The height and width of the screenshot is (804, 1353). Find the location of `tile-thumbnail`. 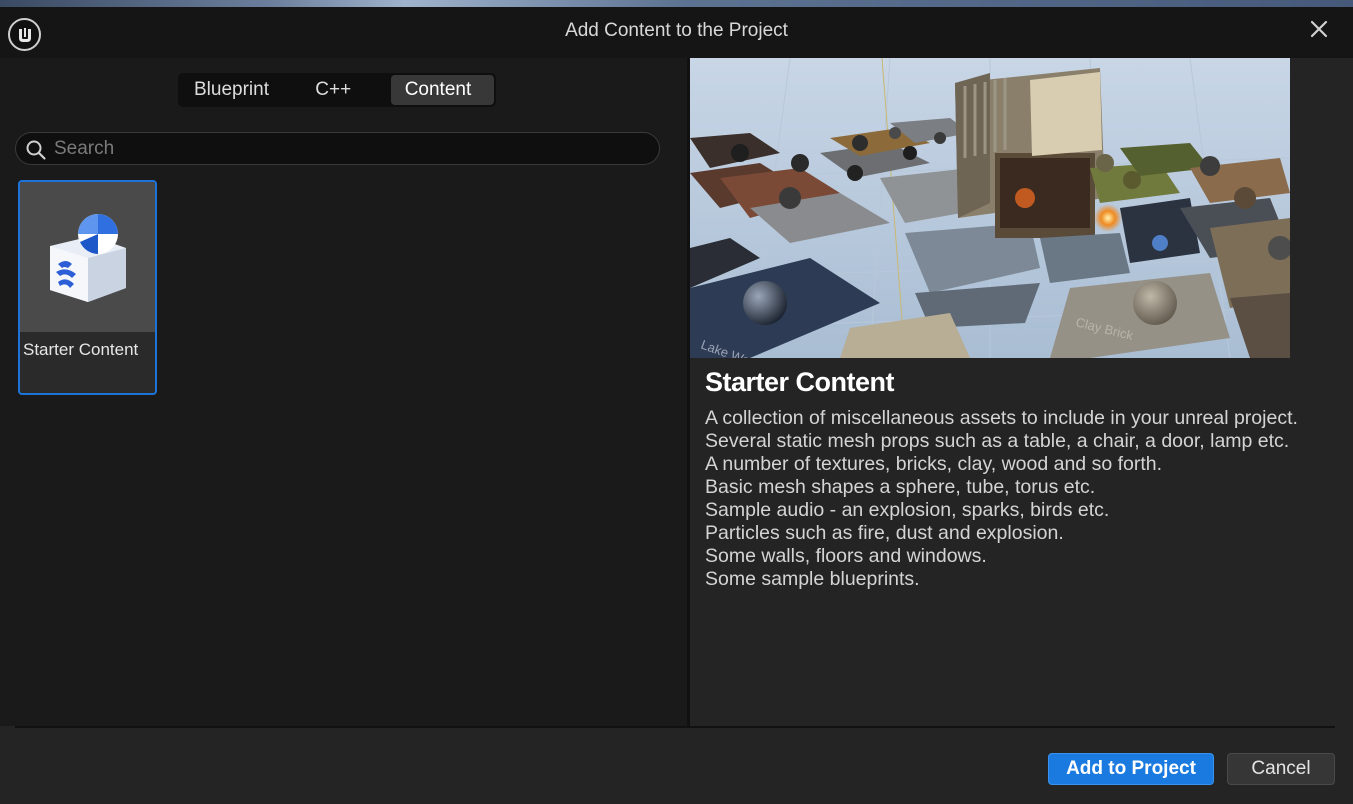

tile-thumbnail is located at coordinates (87, 257).